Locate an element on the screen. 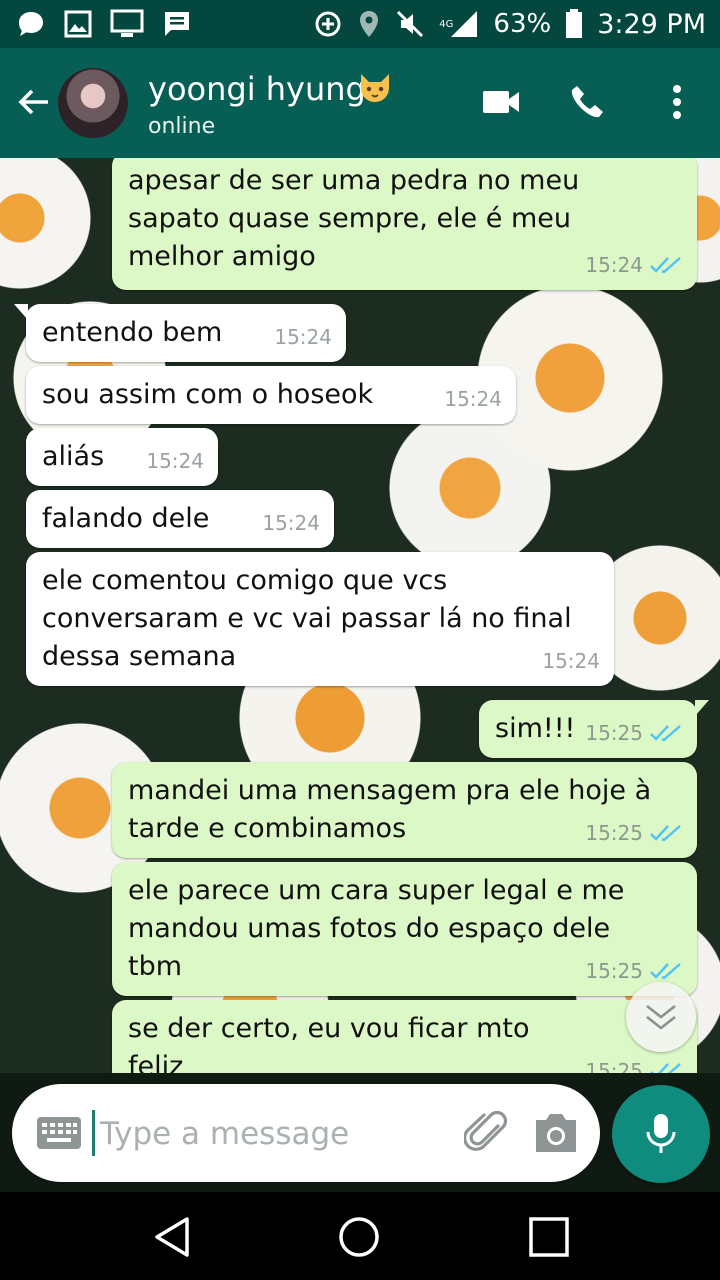  mute-icon is located at coordinates (410, 24).